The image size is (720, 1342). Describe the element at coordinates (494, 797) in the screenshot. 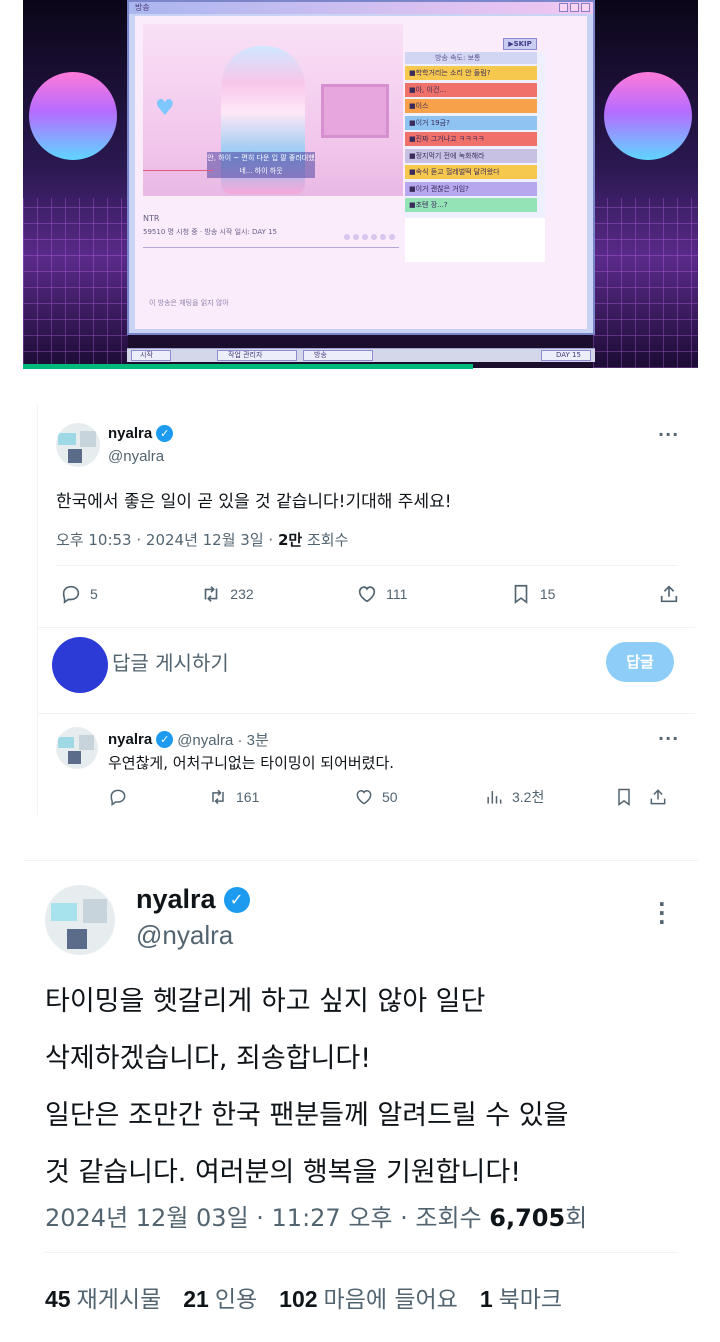

I see `views-icon` at that location.